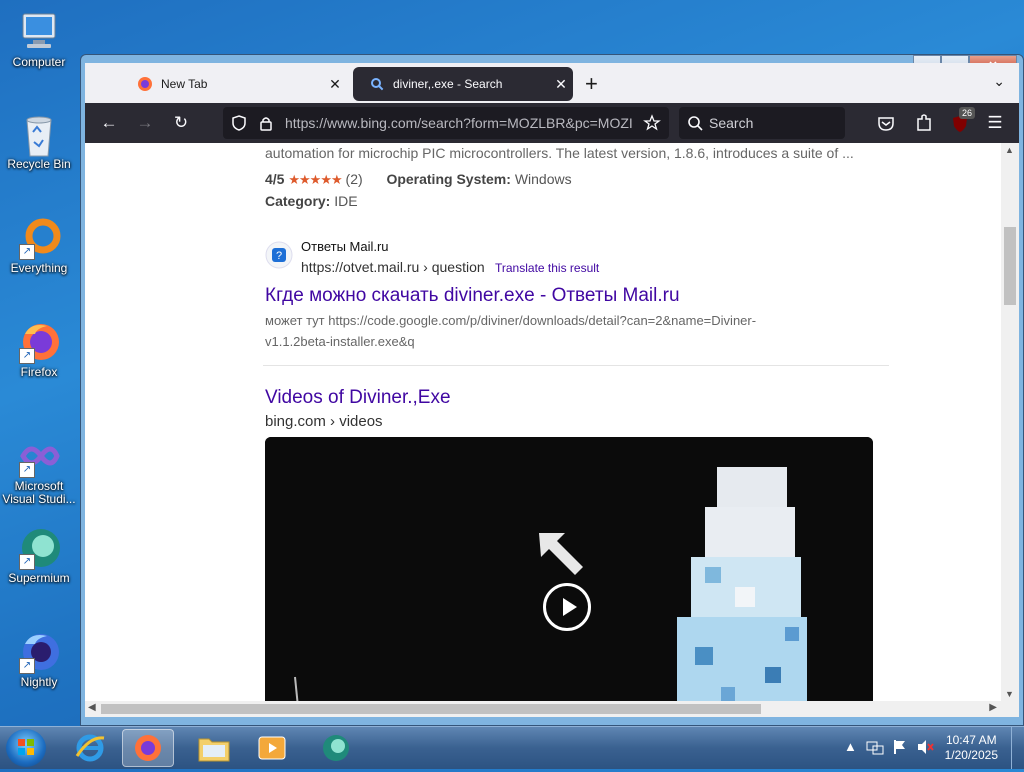 This screenshot has width=1024, height=772. What do you see at coordinates (875, 747) in the screenshot?
I see `network-icon` at bounding box center [875, 747].